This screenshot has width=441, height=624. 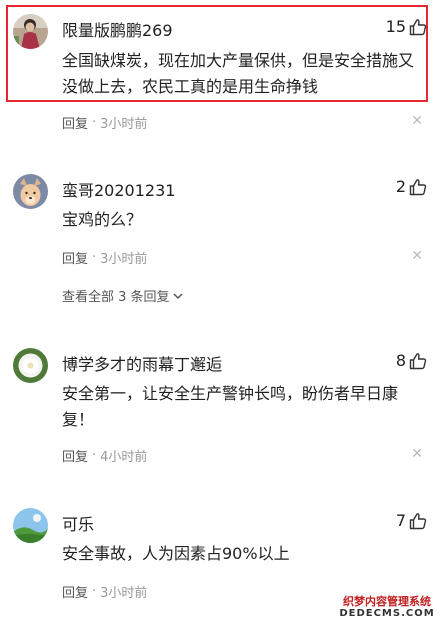 I want to click on comment-text: 安全事故，人为因素占90%以上, so click(x=176, y=553).